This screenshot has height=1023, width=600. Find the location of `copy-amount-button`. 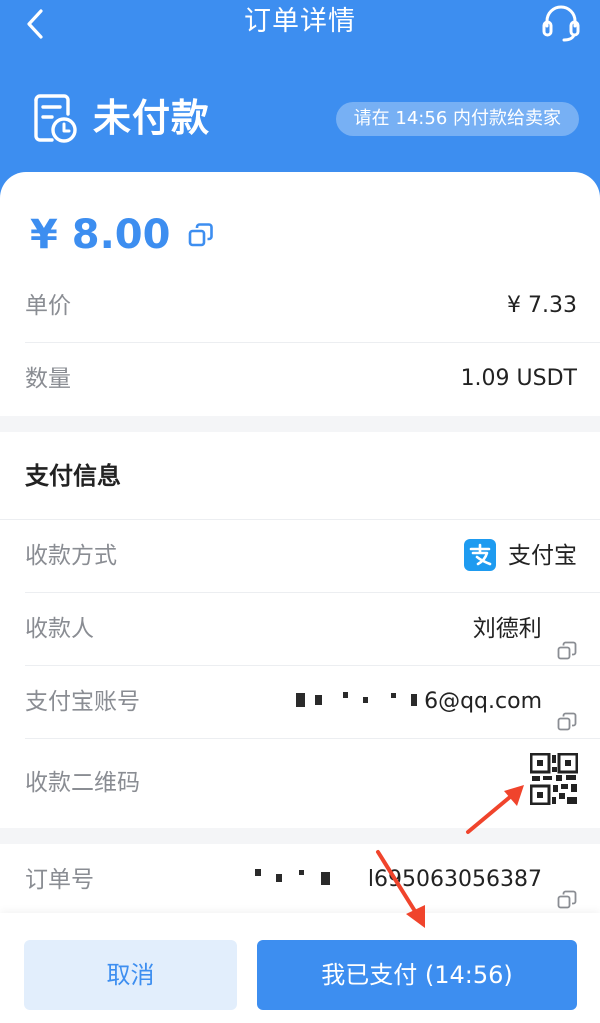

copy-amount-button is located at coordinates (201, 235).